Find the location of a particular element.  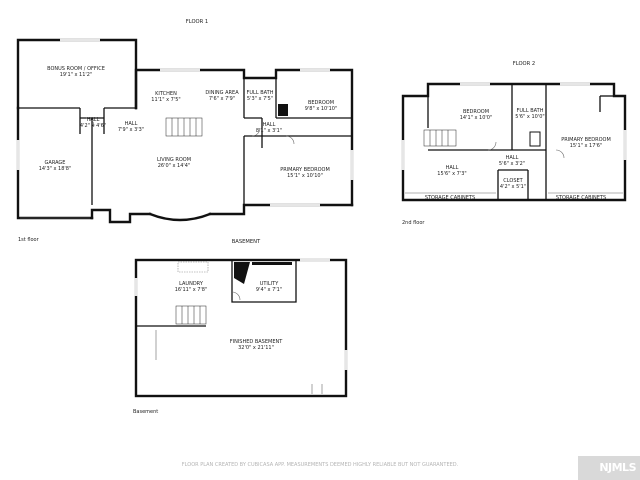

floor2-caption: 2nd floor is located at coordinates (413, 223).